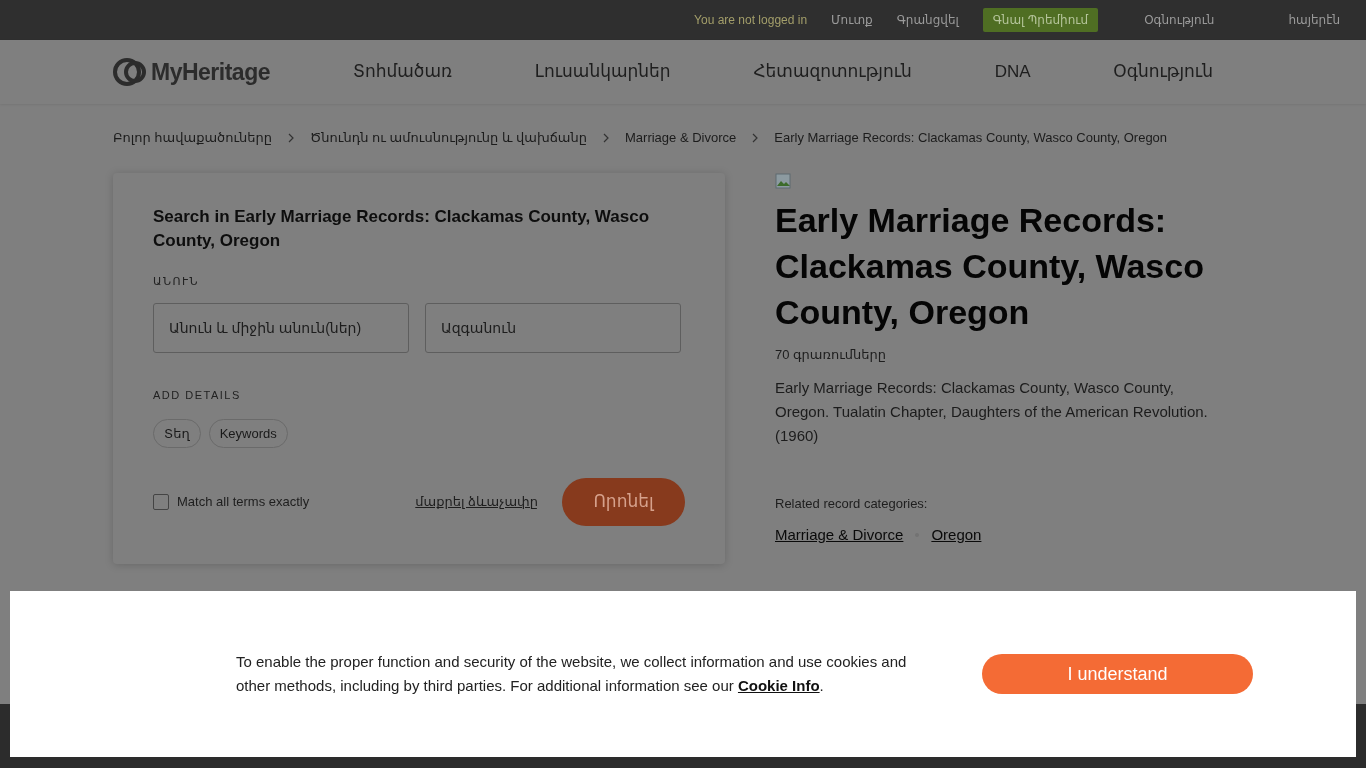  Describe the element at coordinates (1012, 72) in the screenshot. I see `nav-link: DNA` at that location.